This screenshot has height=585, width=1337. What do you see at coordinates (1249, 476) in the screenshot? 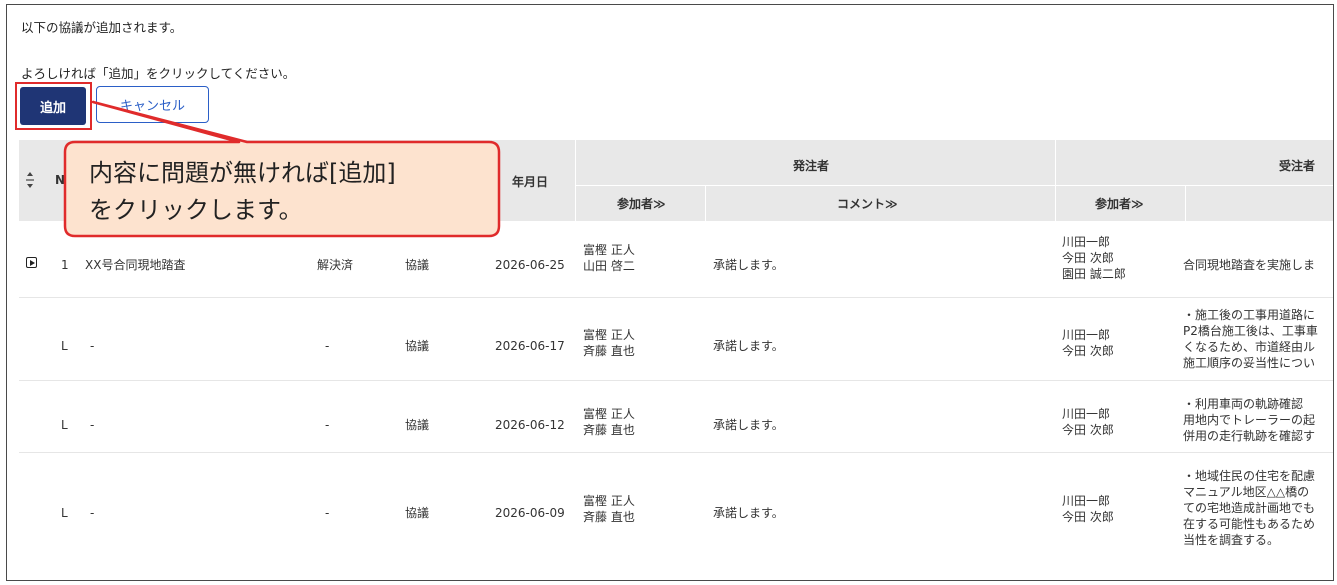
I see `contractor-comment: ・地域住民の住宅を配慮` at bounding box center [1249, 476].